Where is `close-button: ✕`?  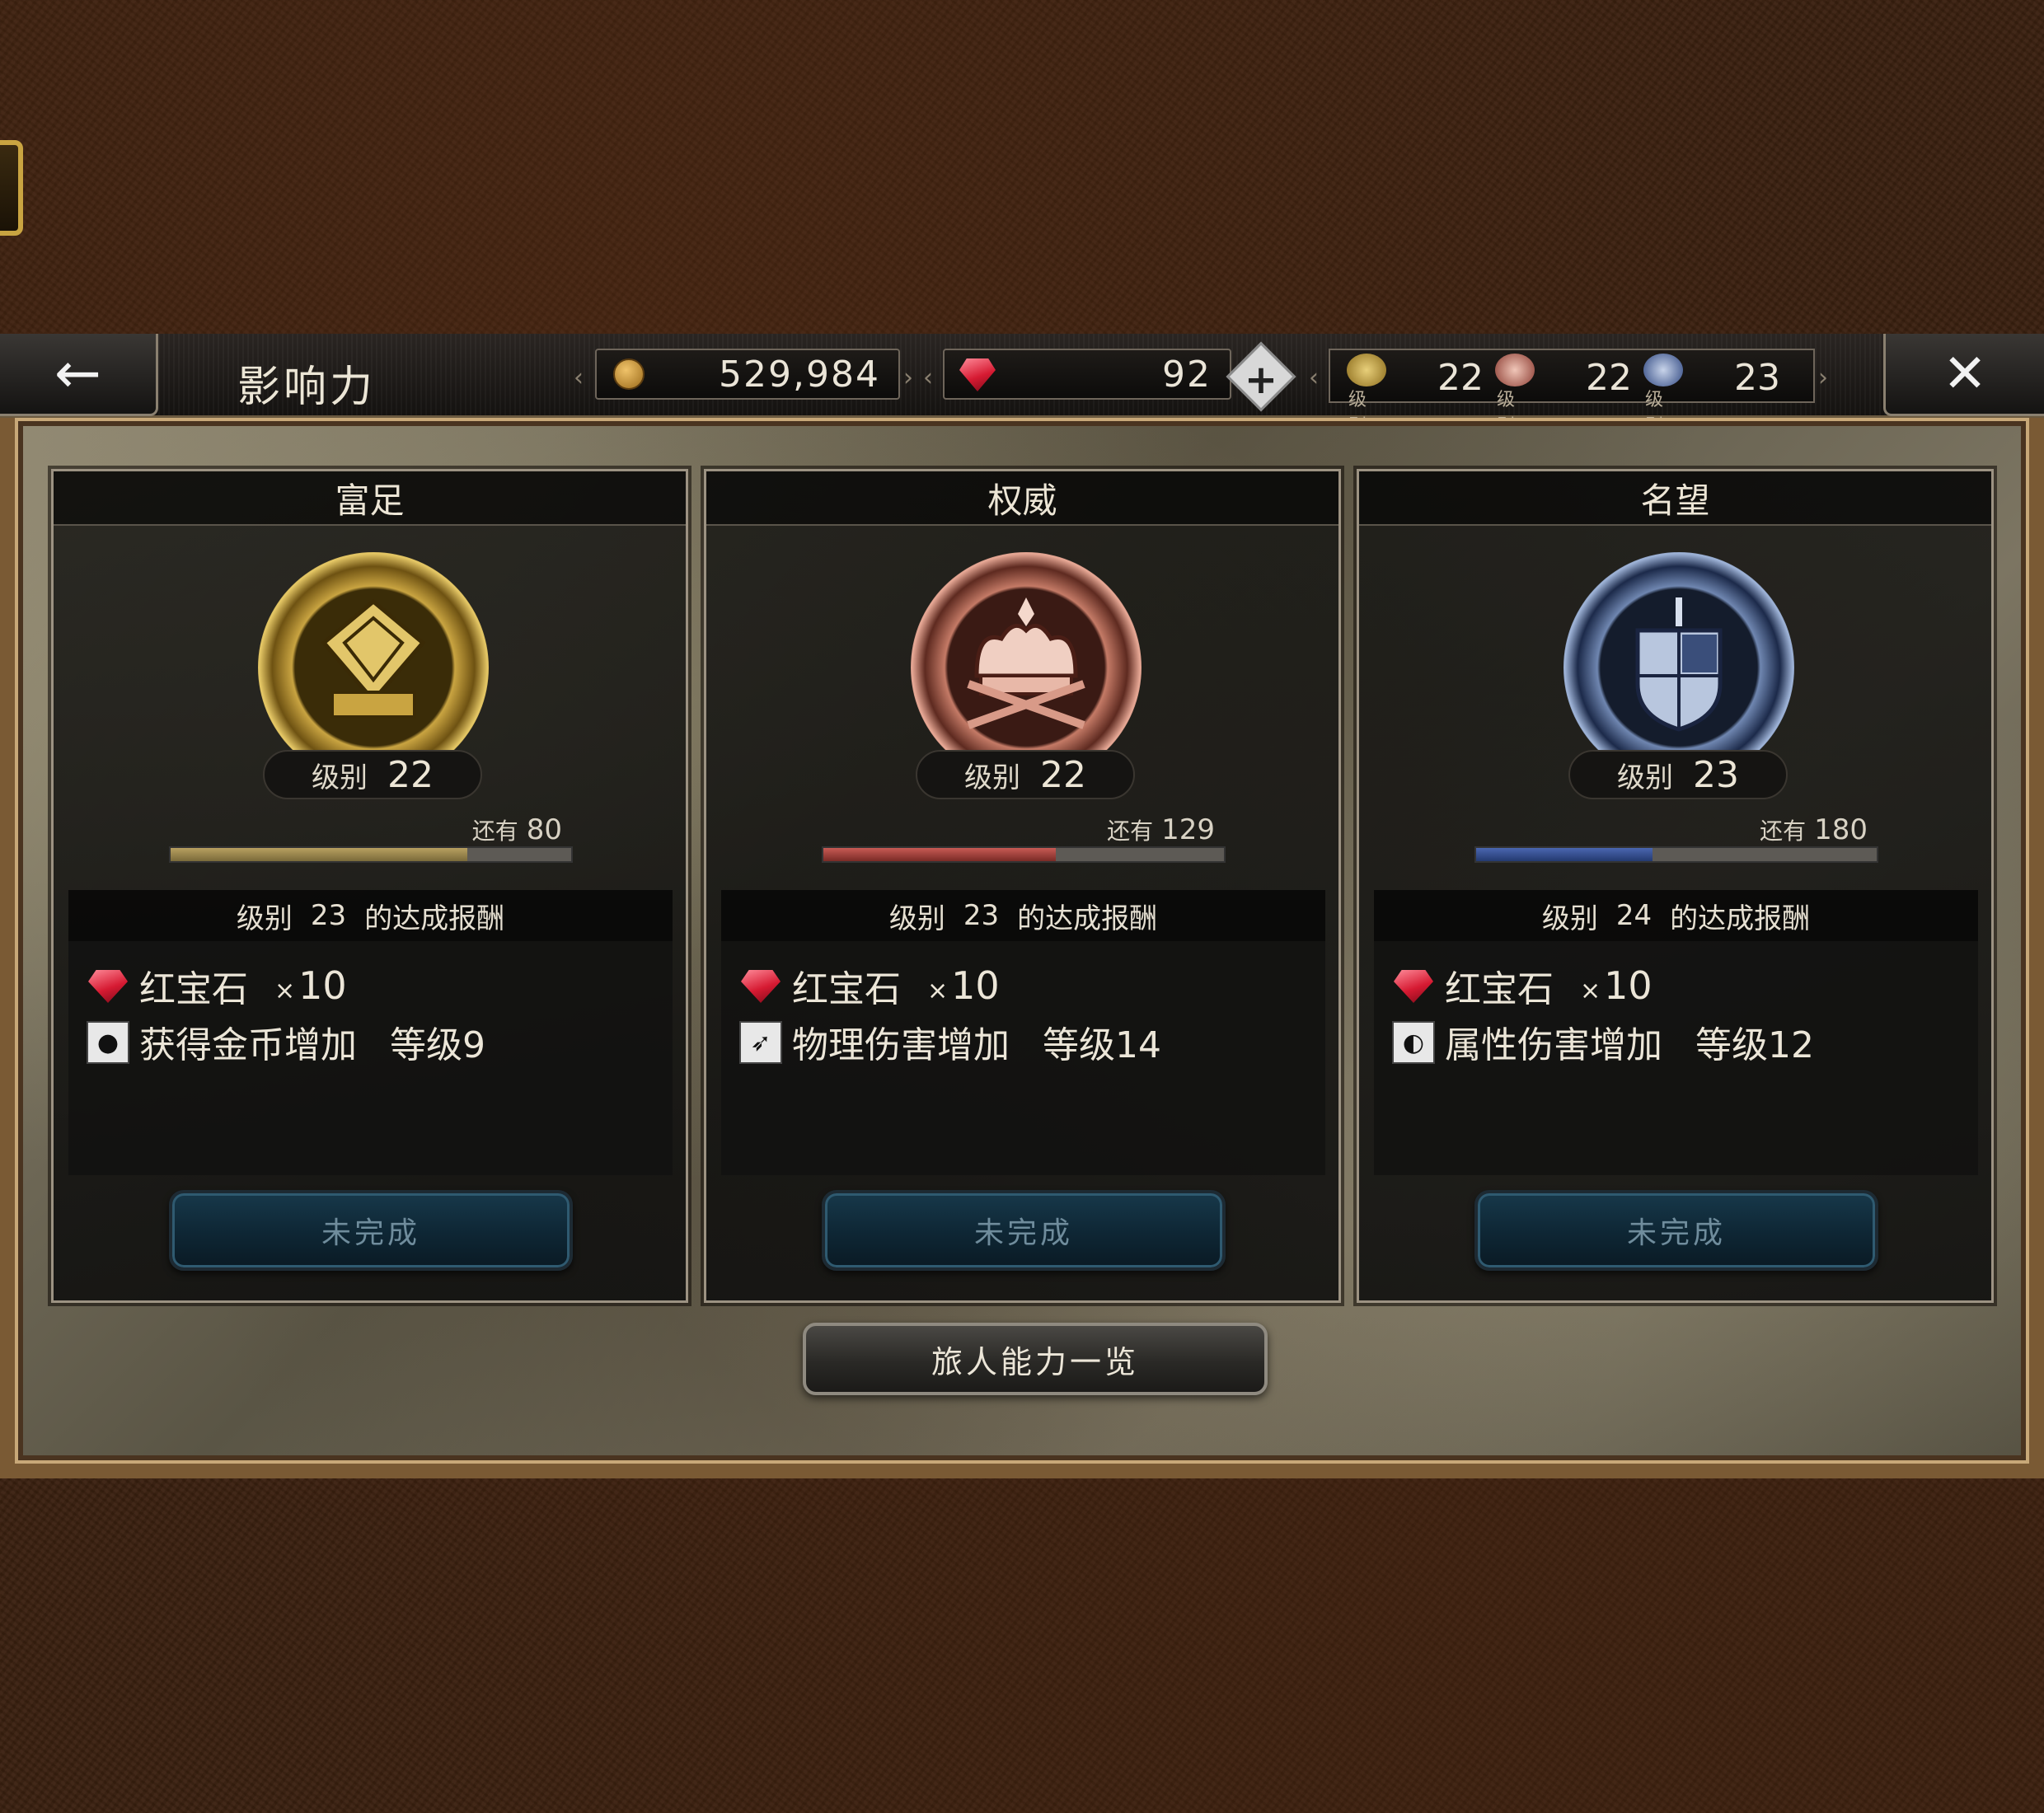 close-button: ✕ is located at coordinates (1963, 375).